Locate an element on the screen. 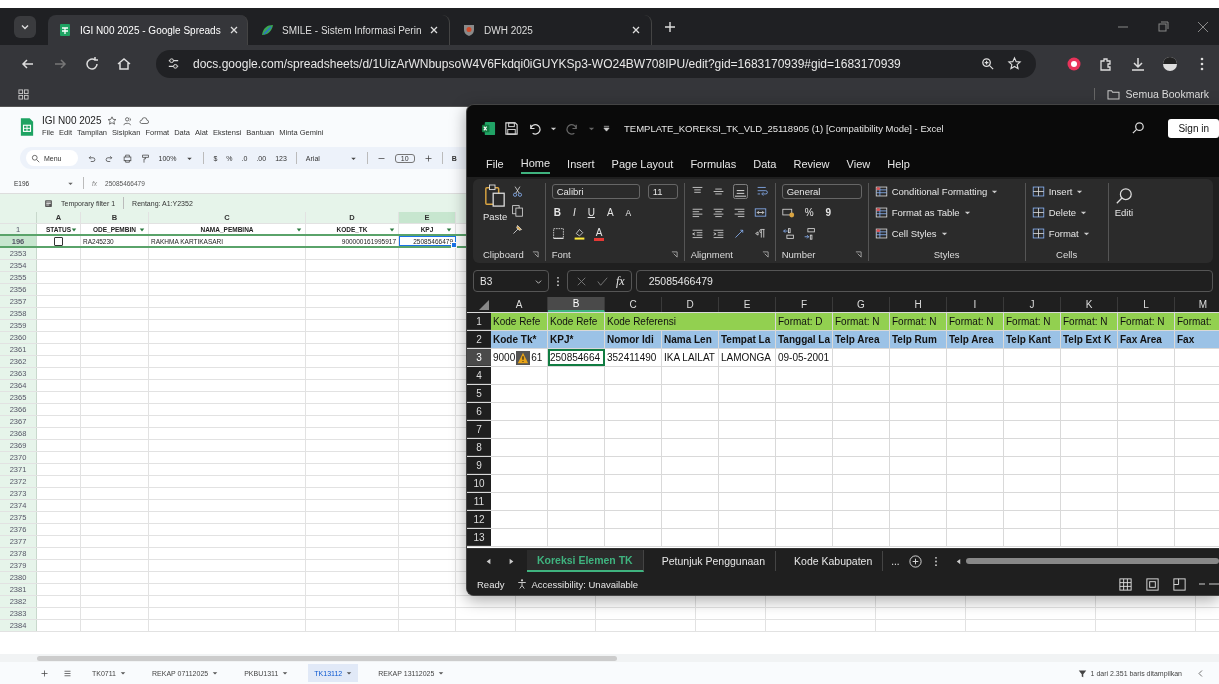  cells-button: Format is located at coordinates (1066, 233).